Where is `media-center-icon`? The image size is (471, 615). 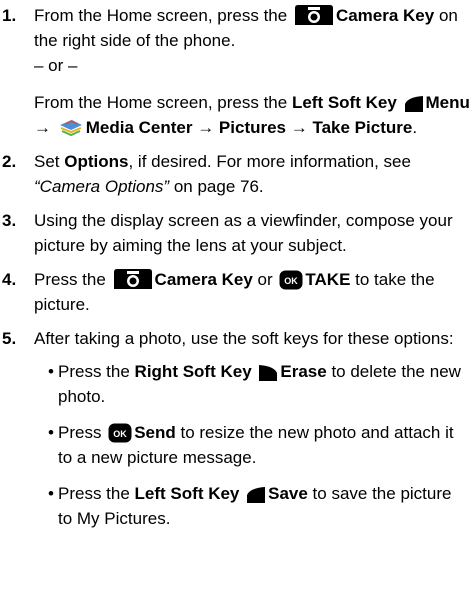
media-center-icon is located at coordinates (70, 128).